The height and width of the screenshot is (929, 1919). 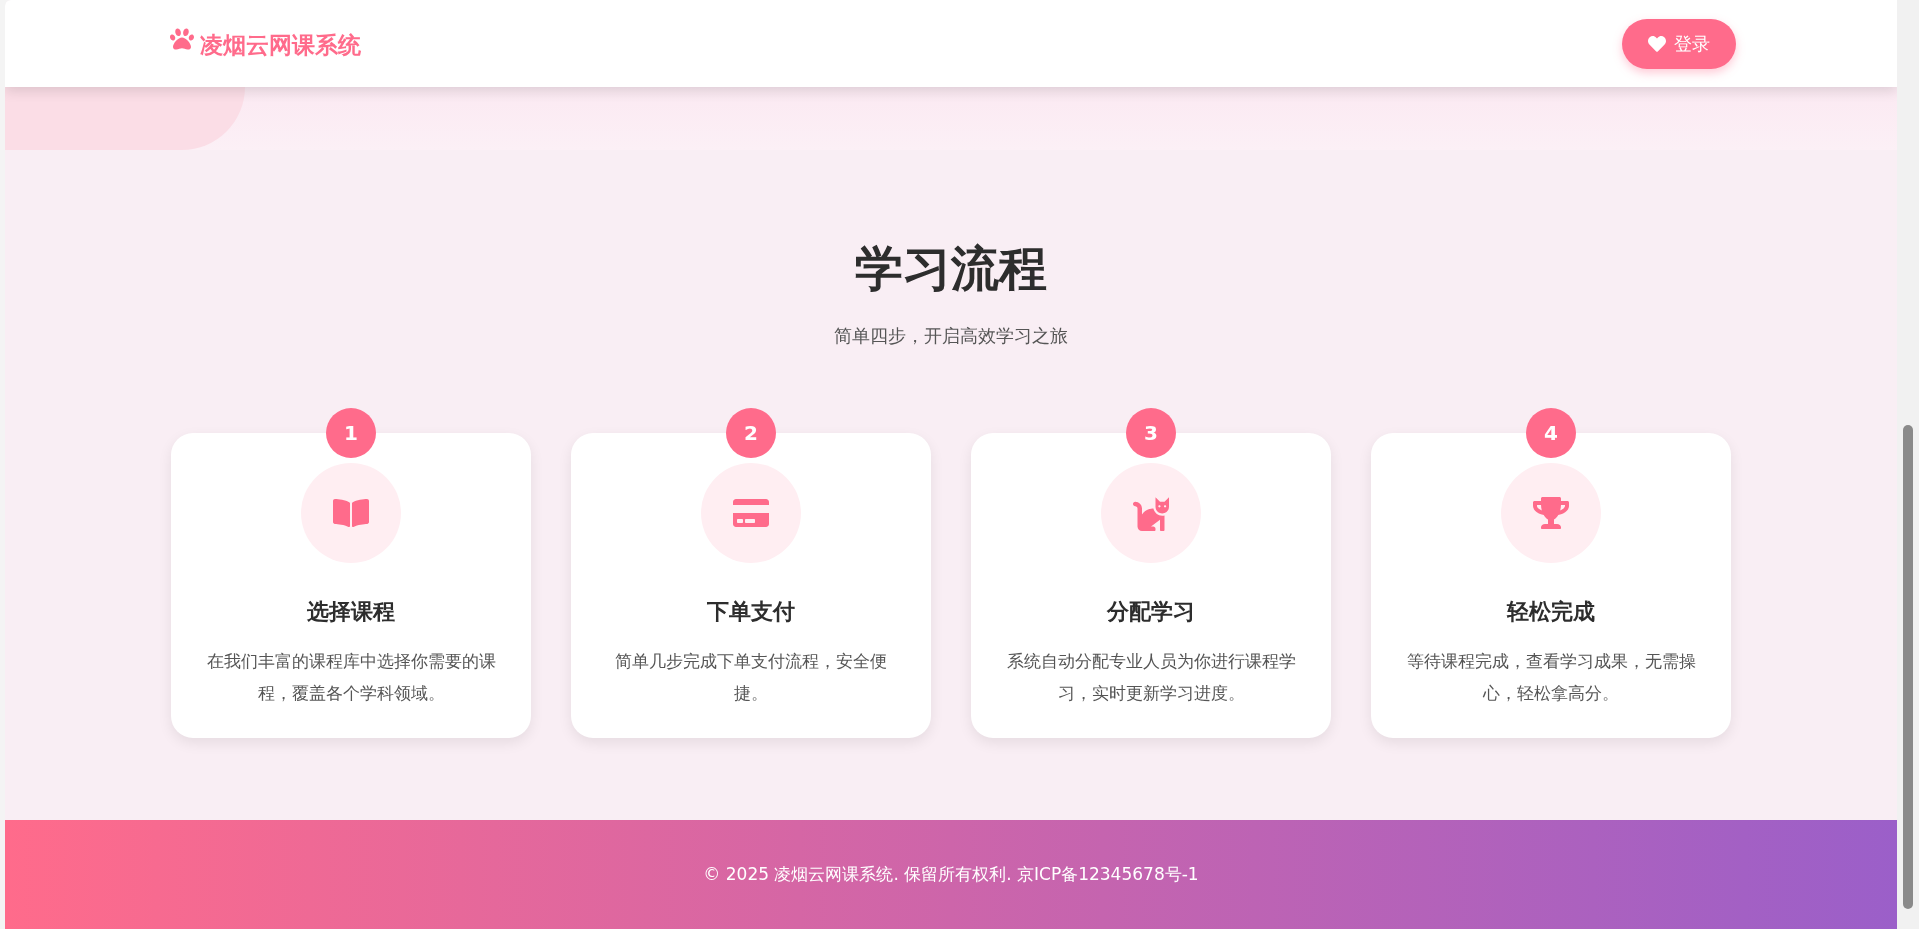 I want to click on scrollbar-thumb, so click(x=1908, y=667).